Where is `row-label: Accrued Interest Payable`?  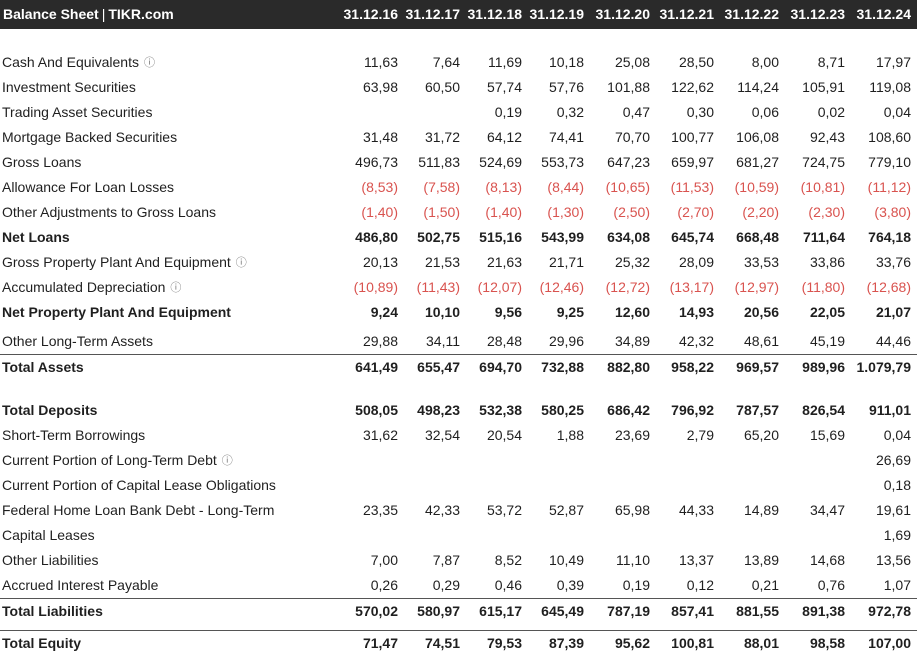 row-label: Accrued Interest Payable is located at coordinates (80, 585).